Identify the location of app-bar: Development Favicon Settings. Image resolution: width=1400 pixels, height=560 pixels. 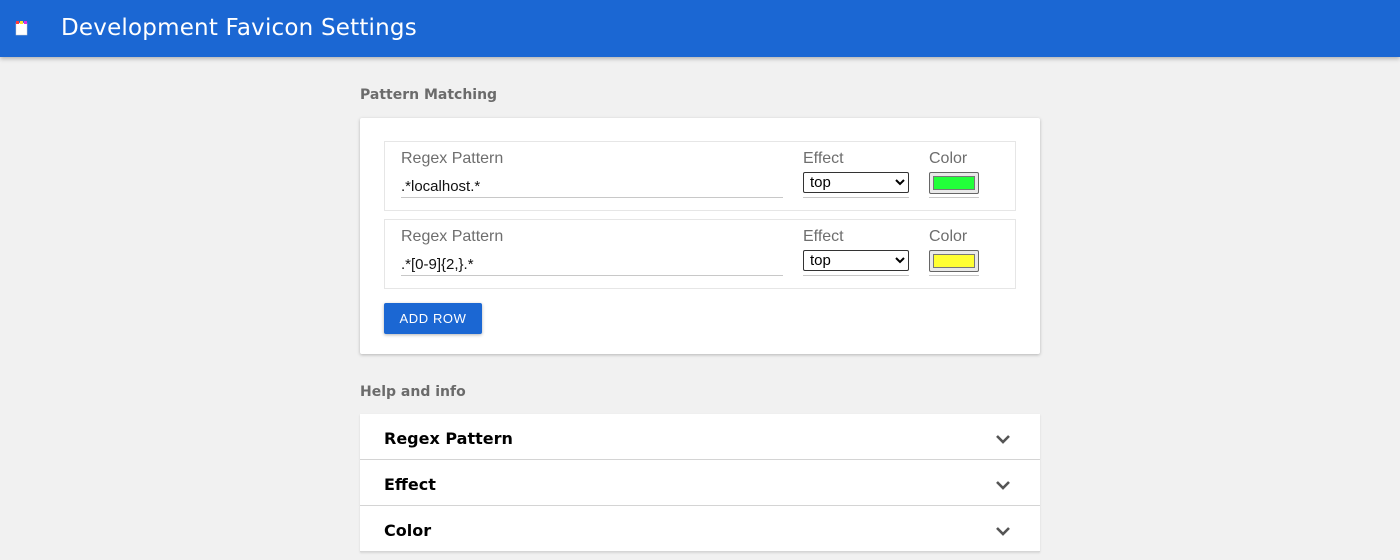
(700, 28).